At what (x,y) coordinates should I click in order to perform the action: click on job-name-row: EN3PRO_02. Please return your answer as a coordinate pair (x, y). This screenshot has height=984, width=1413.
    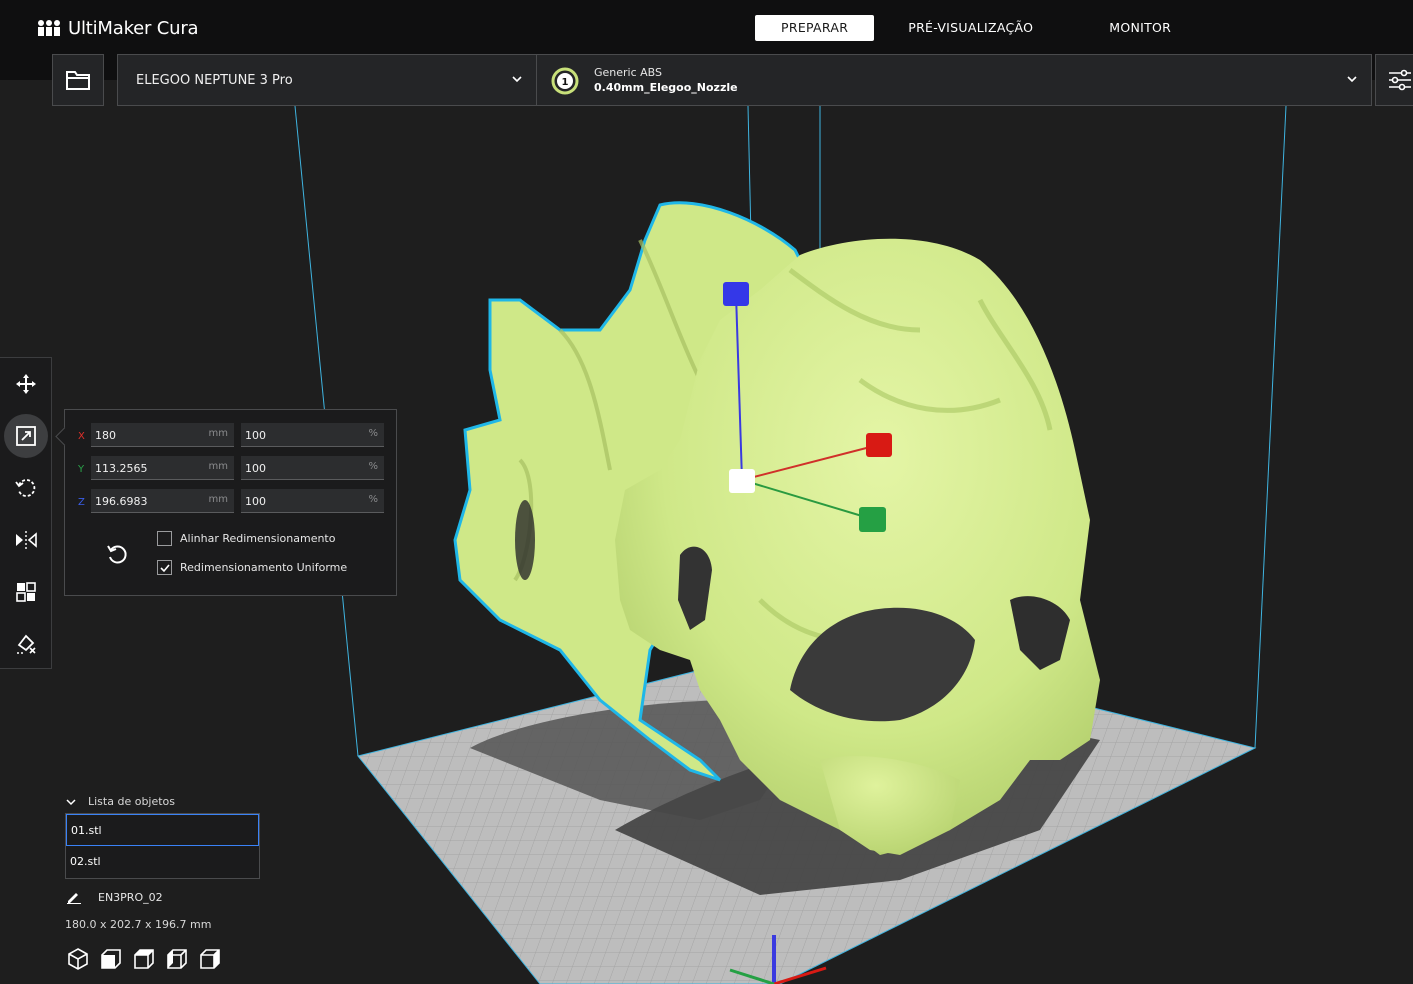
    Looking at the image, I should click on (114, 897).